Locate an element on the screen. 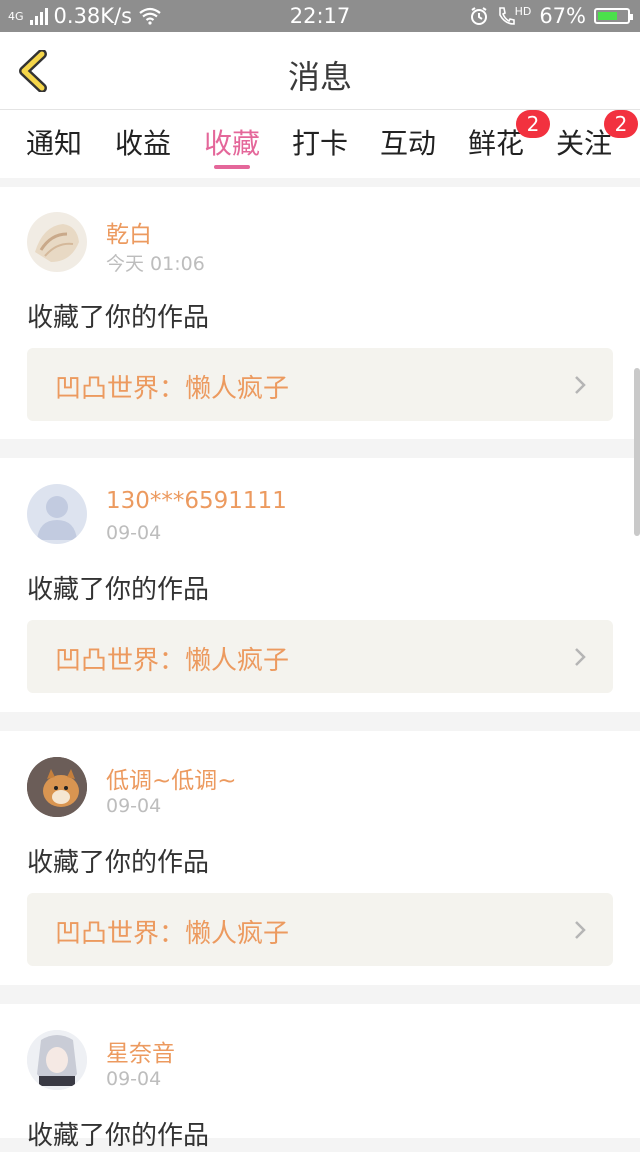 This screenshot has width=640, height=1152. hd-label: HD is located at coordinates (523, 11).